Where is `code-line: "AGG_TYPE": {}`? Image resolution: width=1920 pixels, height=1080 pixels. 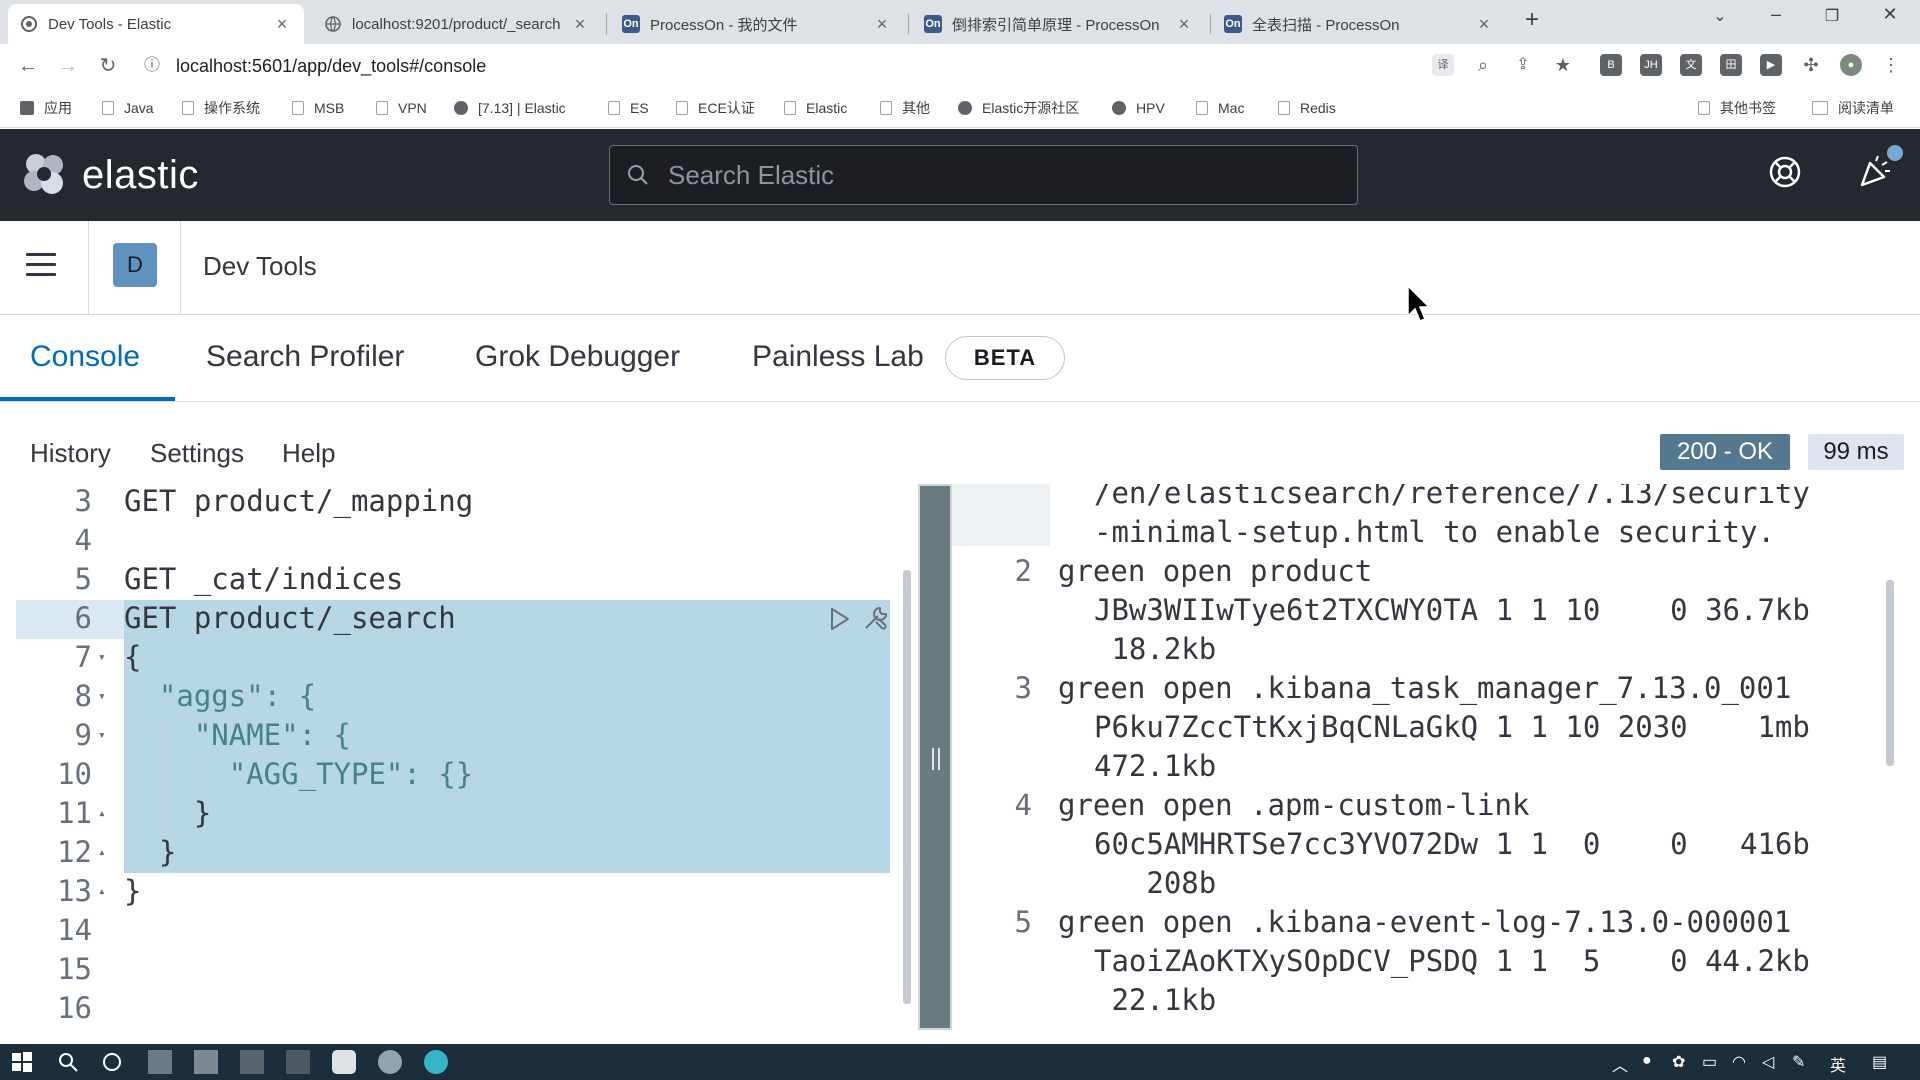 code-line: "AGG_TYPE": {} is located at coordinates (298, 774).